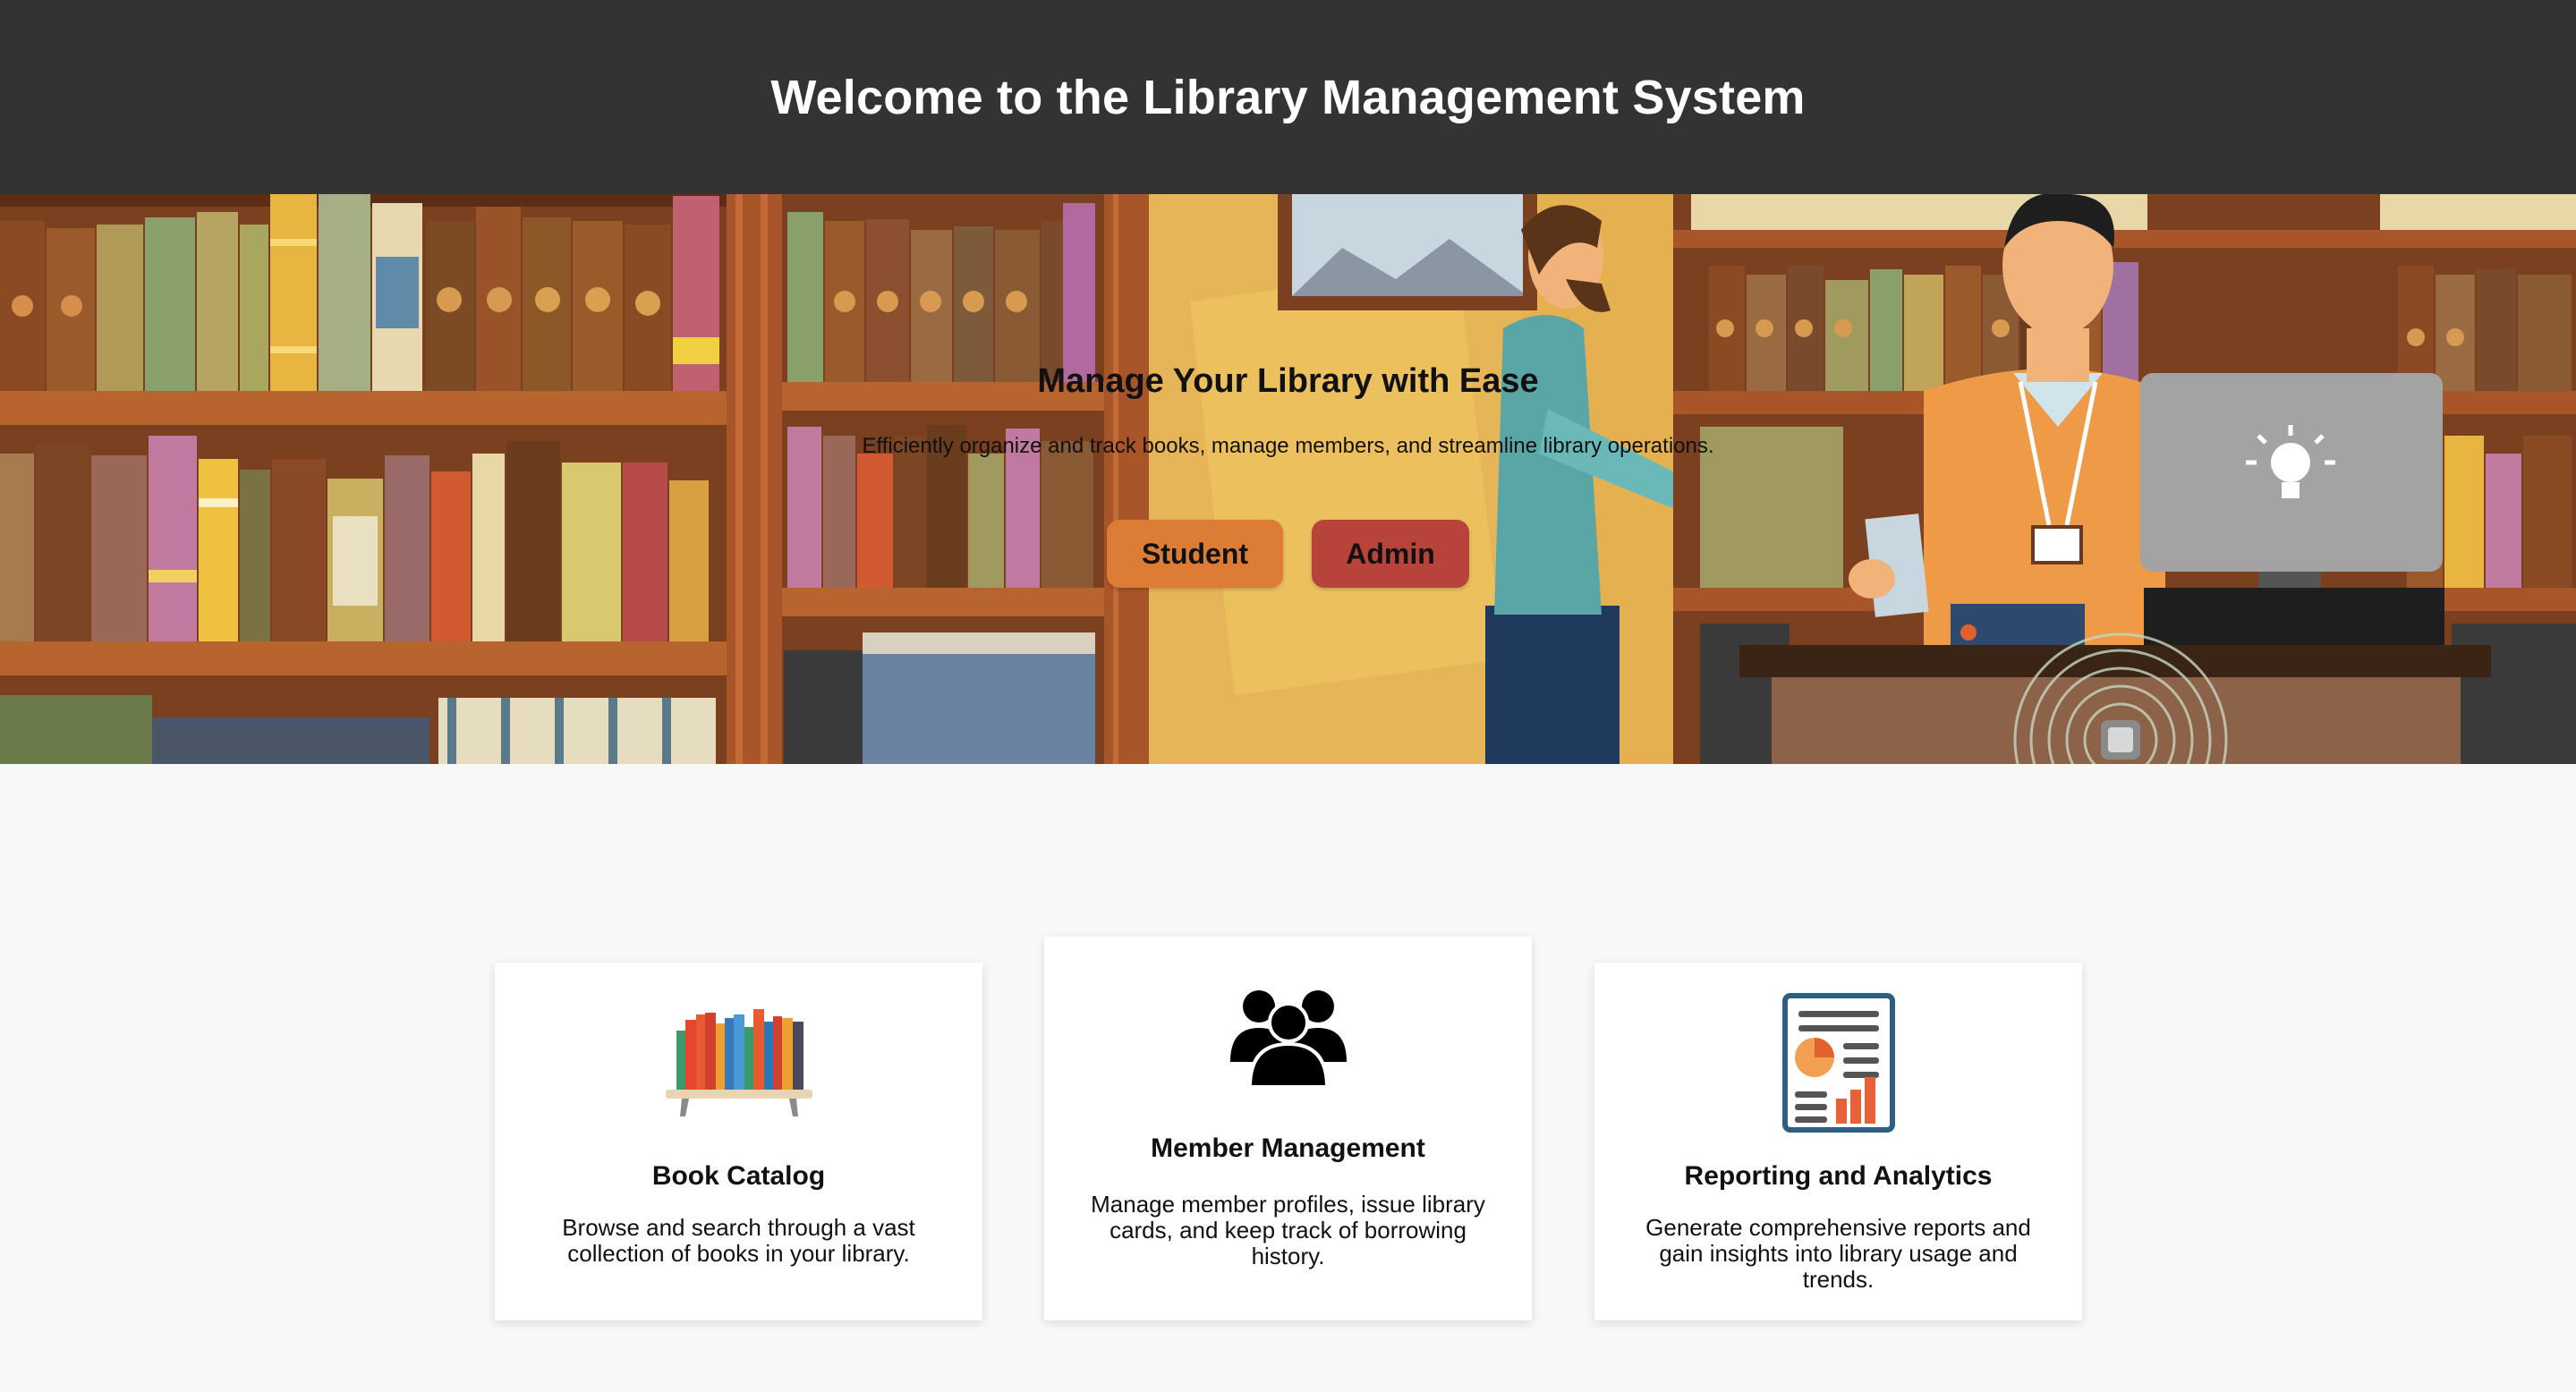 This screenshot has width=2576, height=1392. Describe the element at coordinates (1195, 554) in the screenshot. I see `student-button: Student` at that location.